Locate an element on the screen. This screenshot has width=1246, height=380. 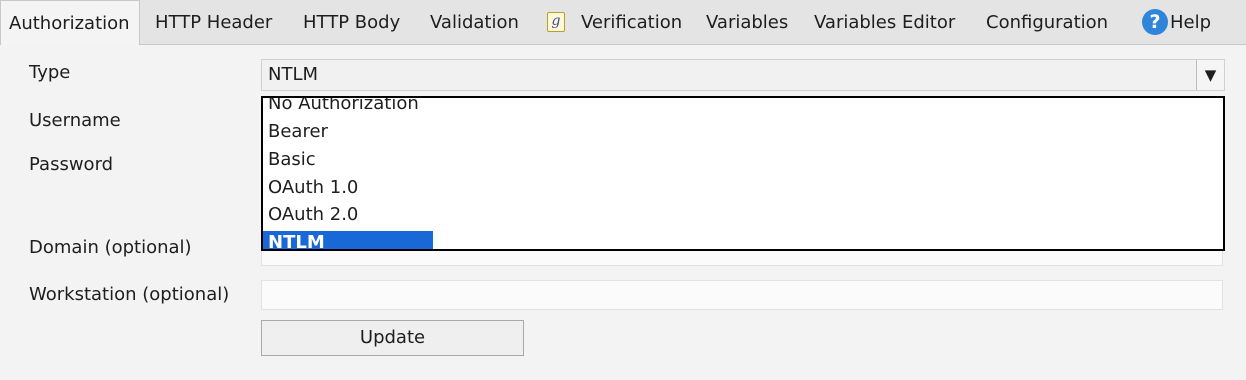
option-bearer: Bearer is located at coordinates (295, 133).